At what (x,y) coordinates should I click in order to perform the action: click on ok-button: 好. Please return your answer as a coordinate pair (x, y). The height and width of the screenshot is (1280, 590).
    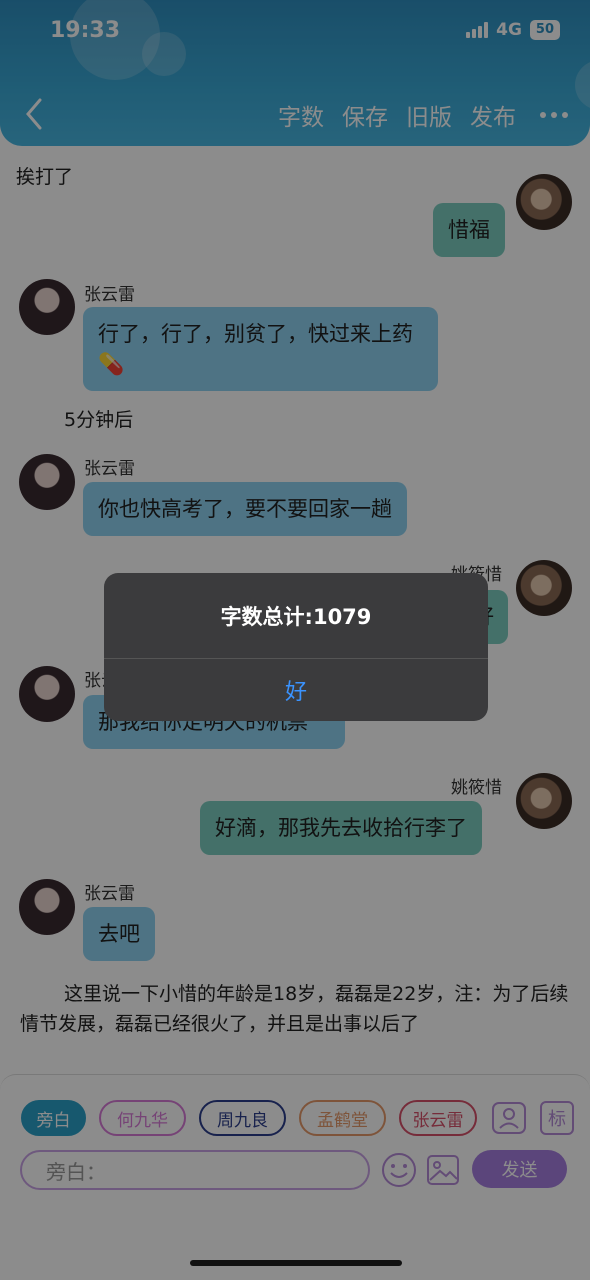
    Looking at the image, I should click on (296, 690).